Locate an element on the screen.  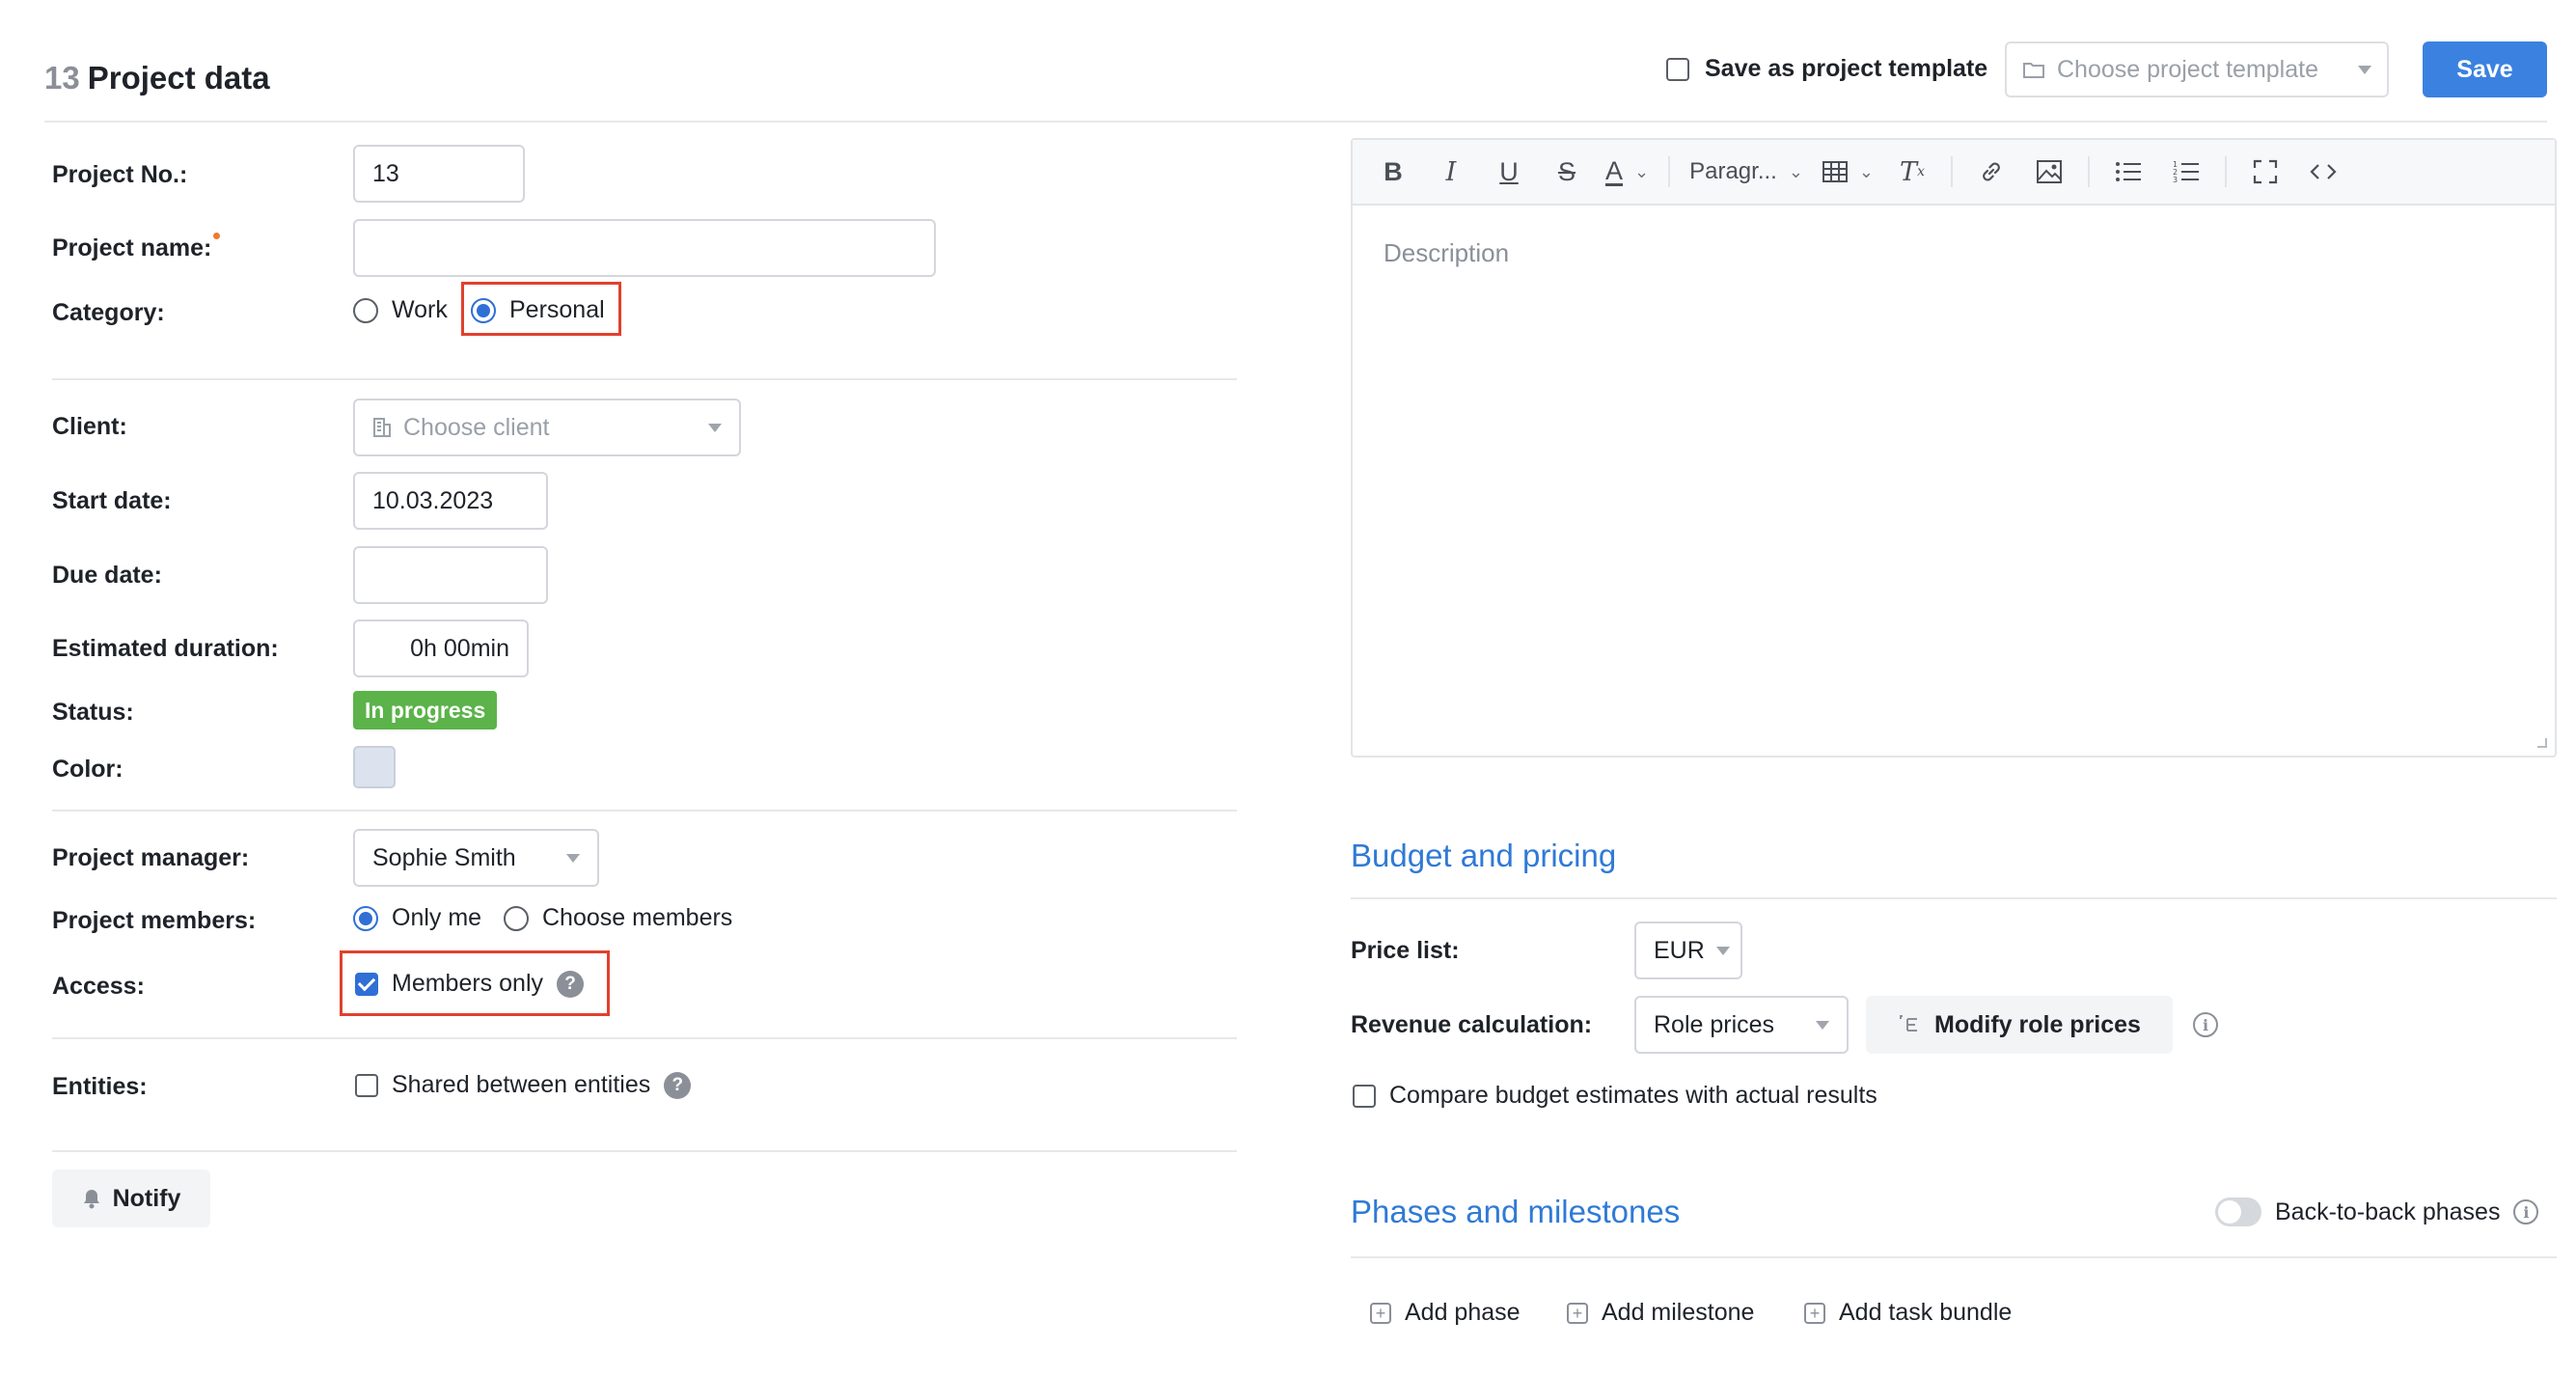
project-manager-select: Sophie Smith is located at coordinates (476, 858).